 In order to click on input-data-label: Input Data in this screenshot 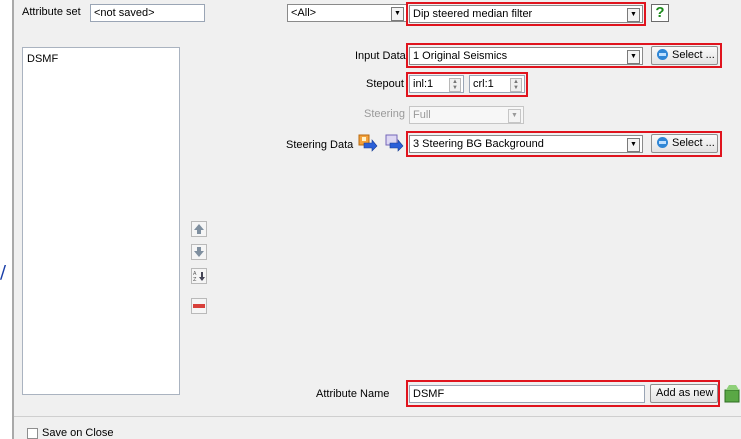, I will do `click(380, 56)`.